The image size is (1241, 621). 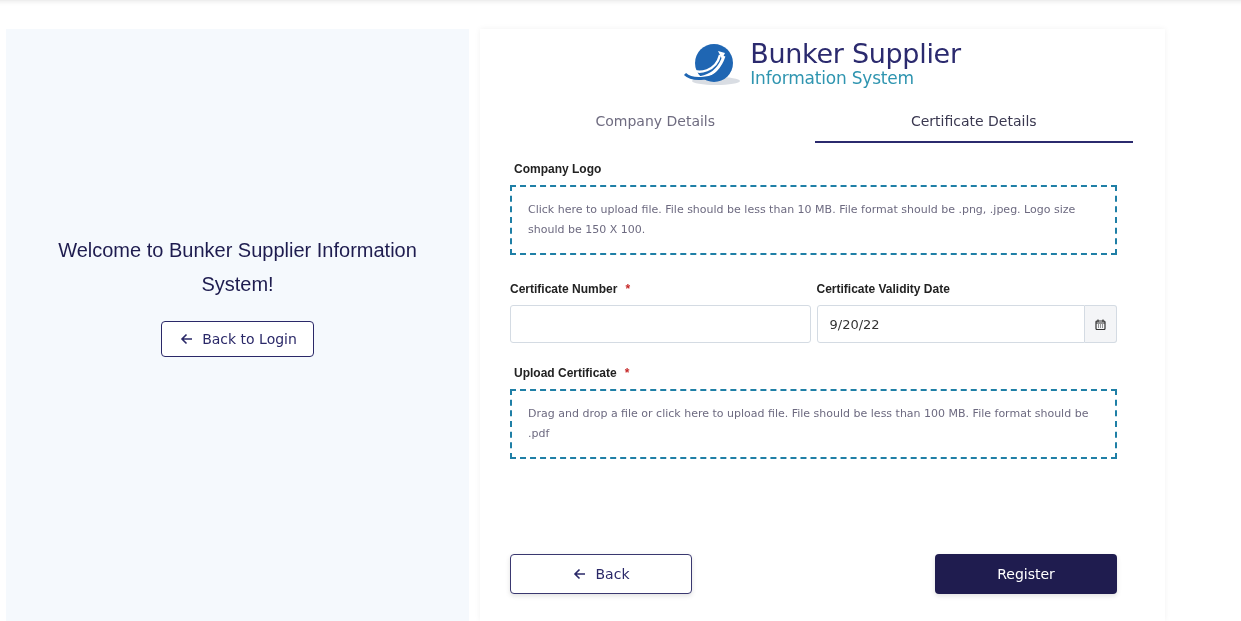 I want to click on back-to-login-button: Back to Login, so click(x=237, y=339).